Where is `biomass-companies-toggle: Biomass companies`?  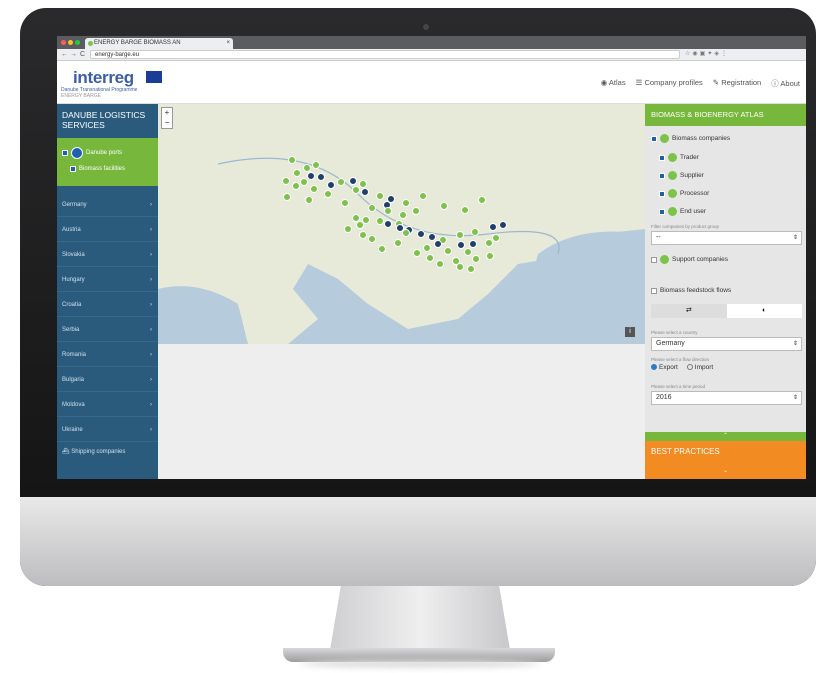
biomass-companies-toggle: Biomass companies is located at coordinates (690, 138).